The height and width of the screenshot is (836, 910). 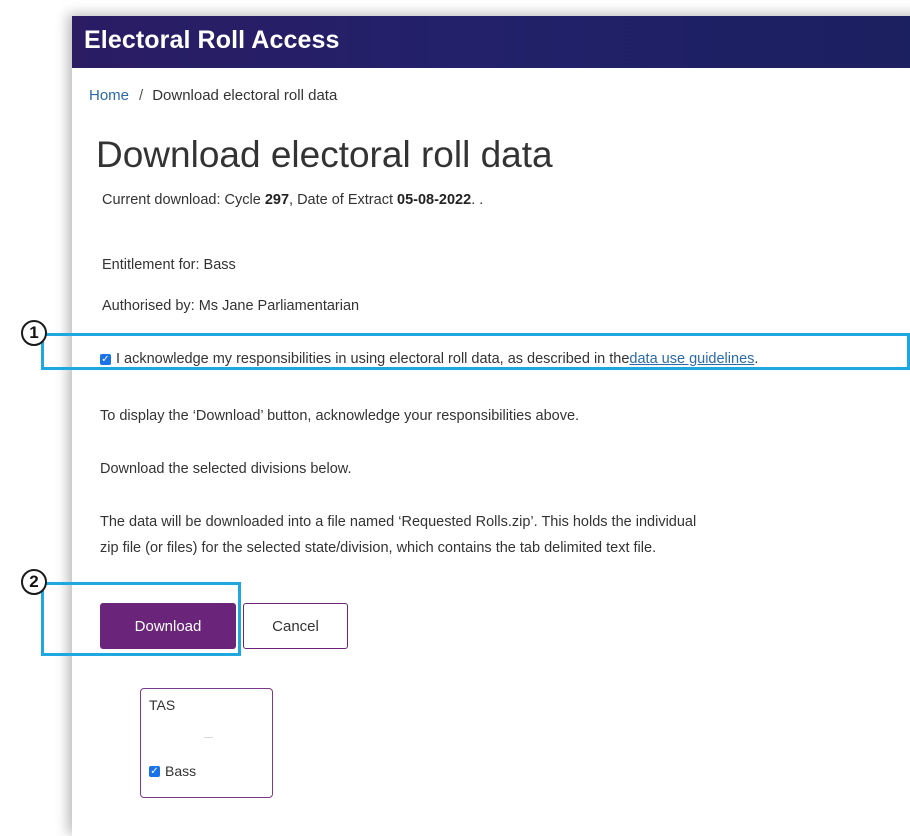 I want to click on callout-number-1: 1, so click(x=34, y=333).